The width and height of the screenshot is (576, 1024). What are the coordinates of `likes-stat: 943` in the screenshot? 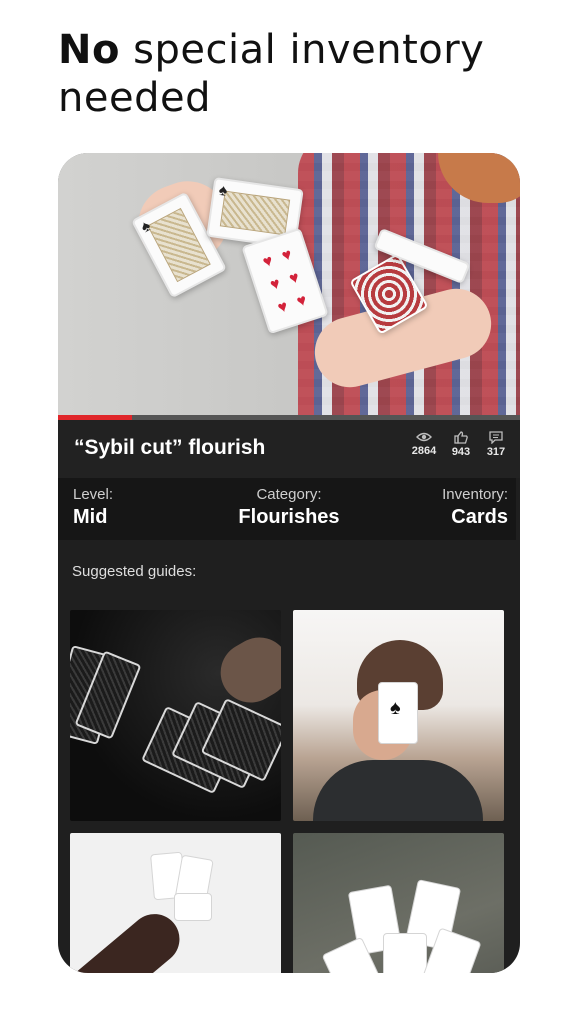 It's located at (461, 444).